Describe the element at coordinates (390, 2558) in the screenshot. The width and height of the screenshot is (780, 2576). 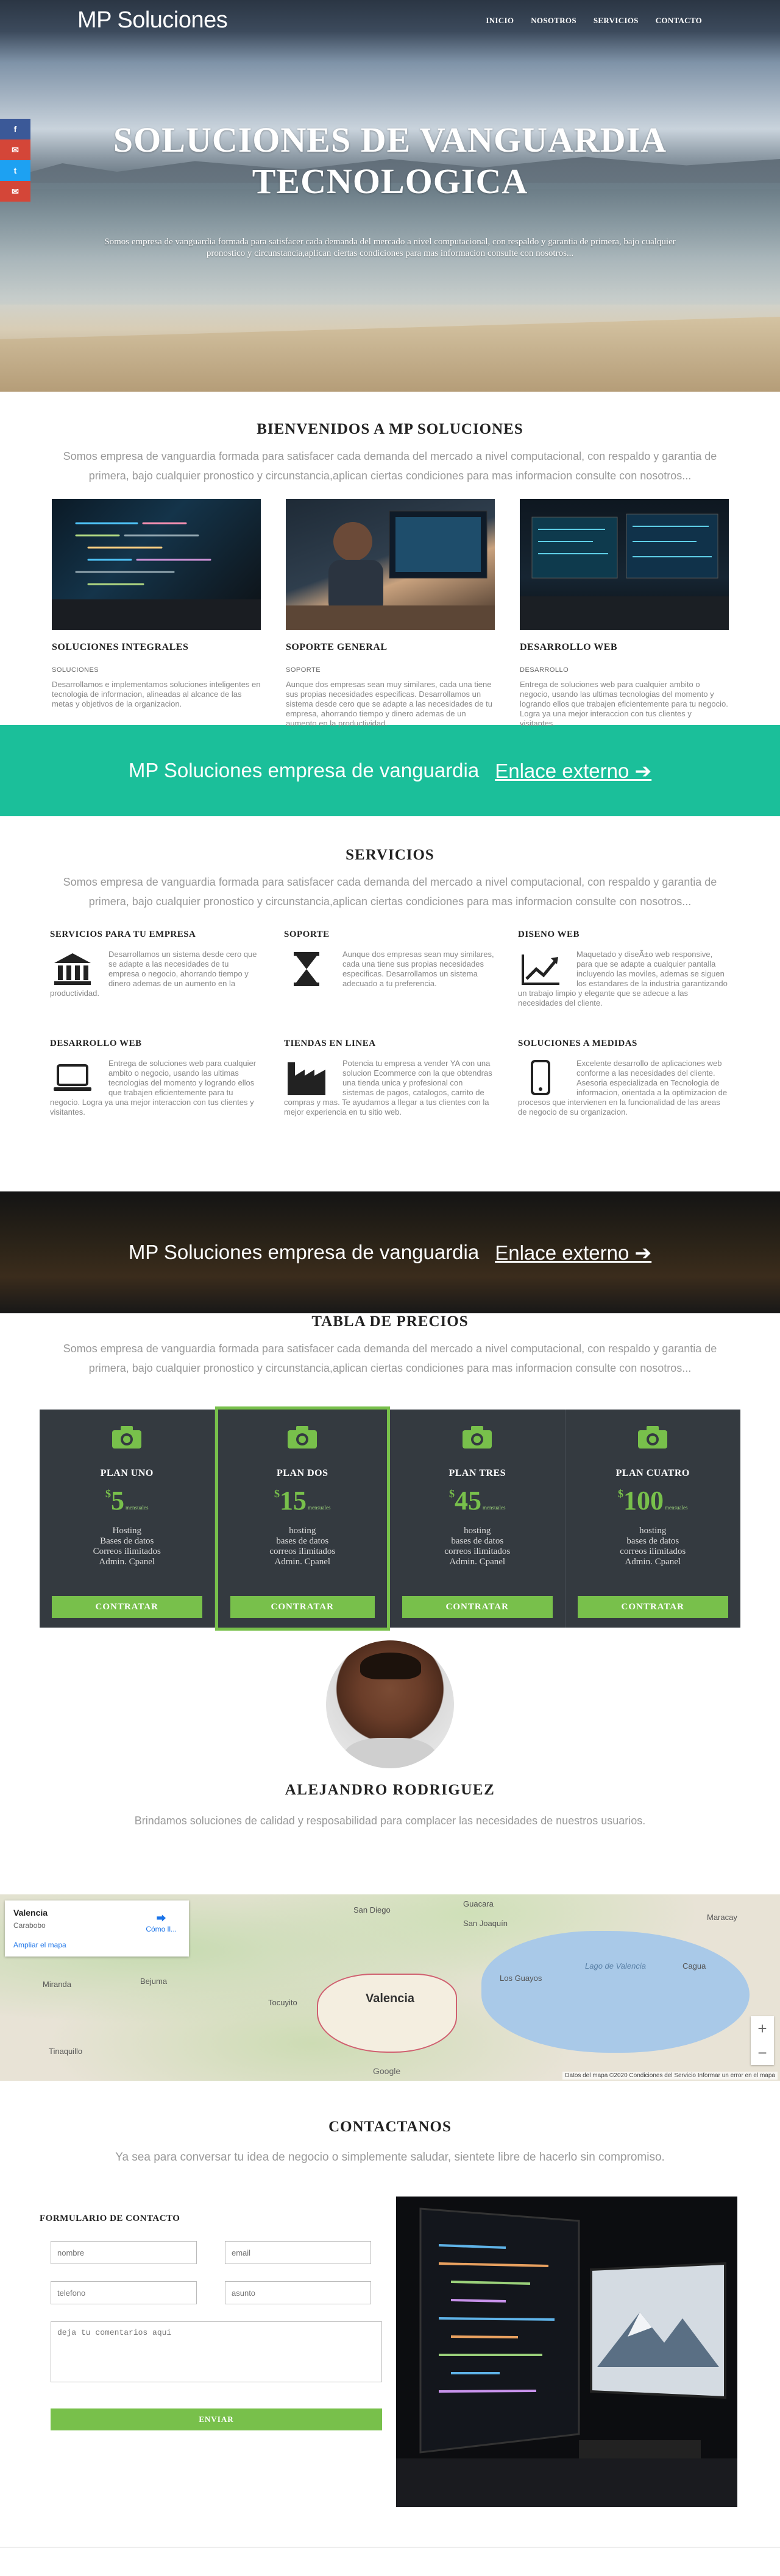
I see `footer` at that location.